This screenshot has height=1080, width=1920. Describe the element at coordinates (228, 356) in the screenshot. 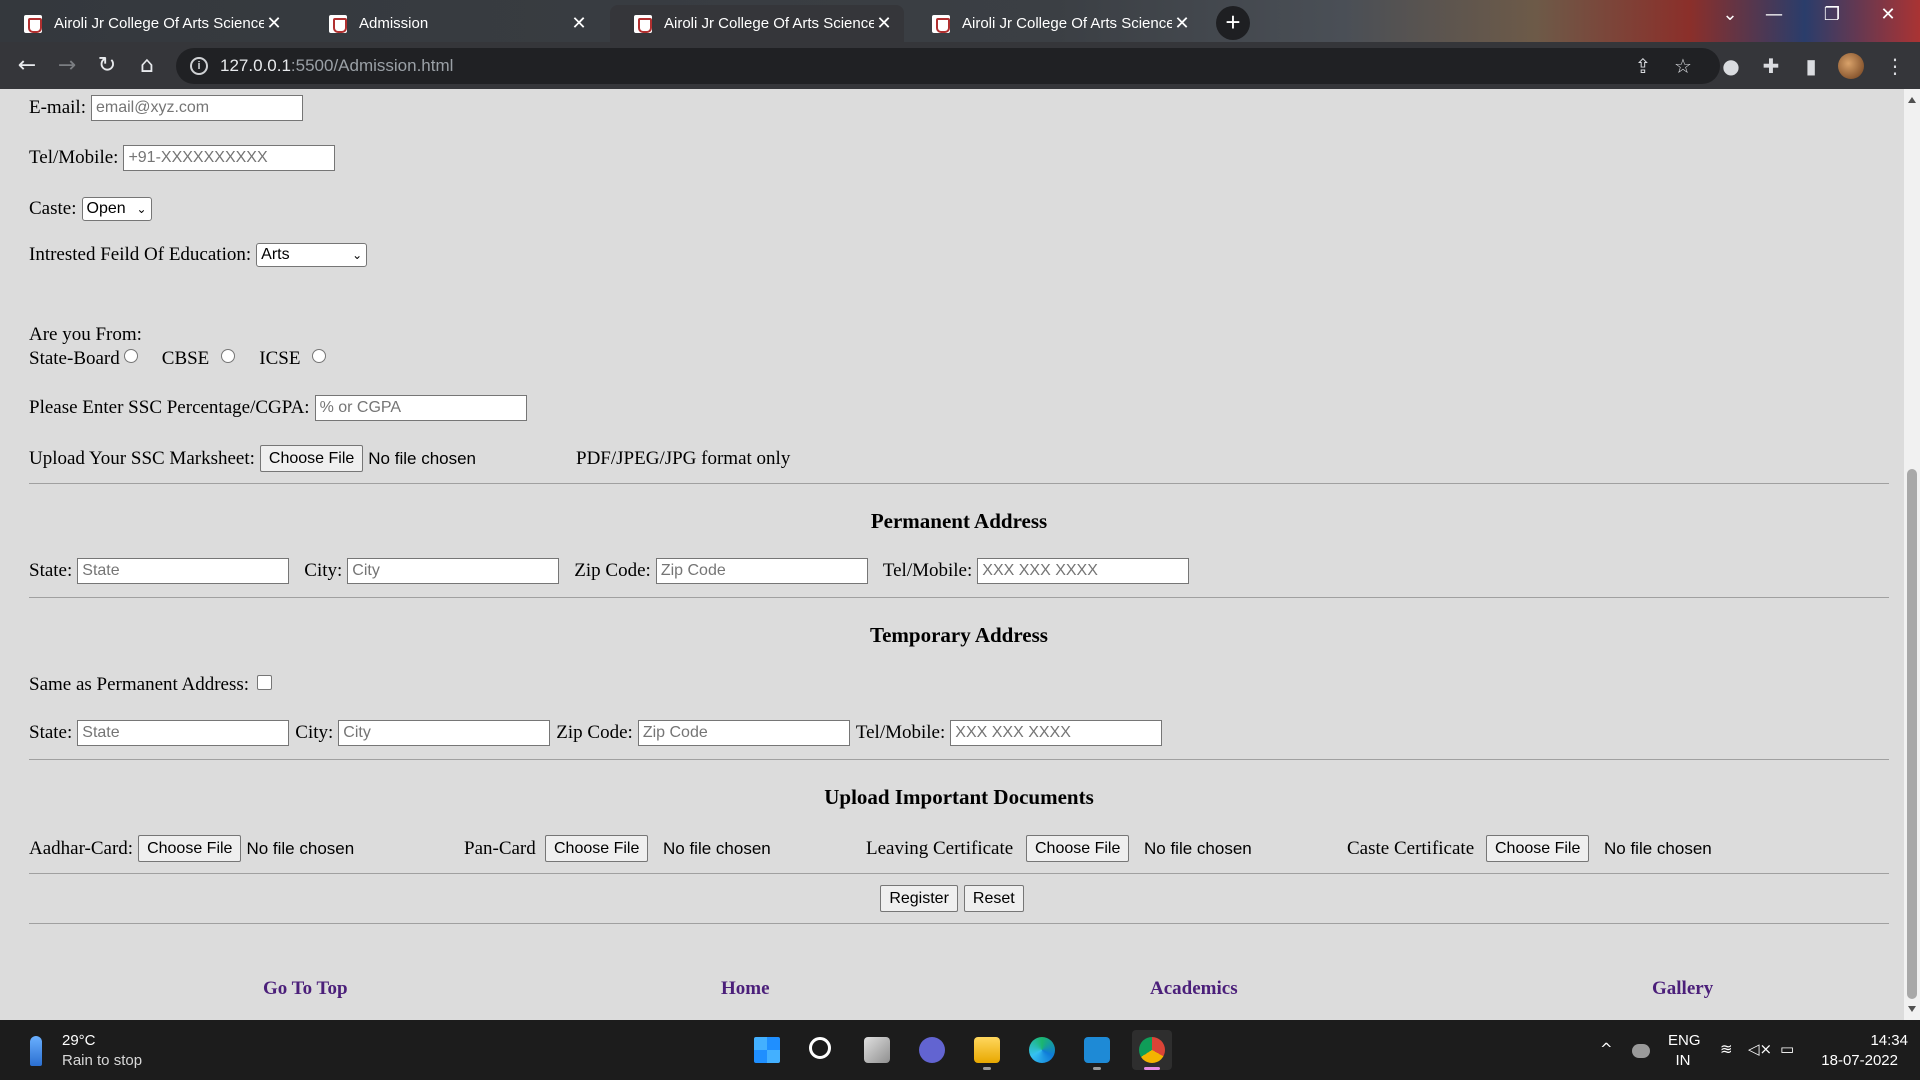

I see `radio-cbse` at that location.